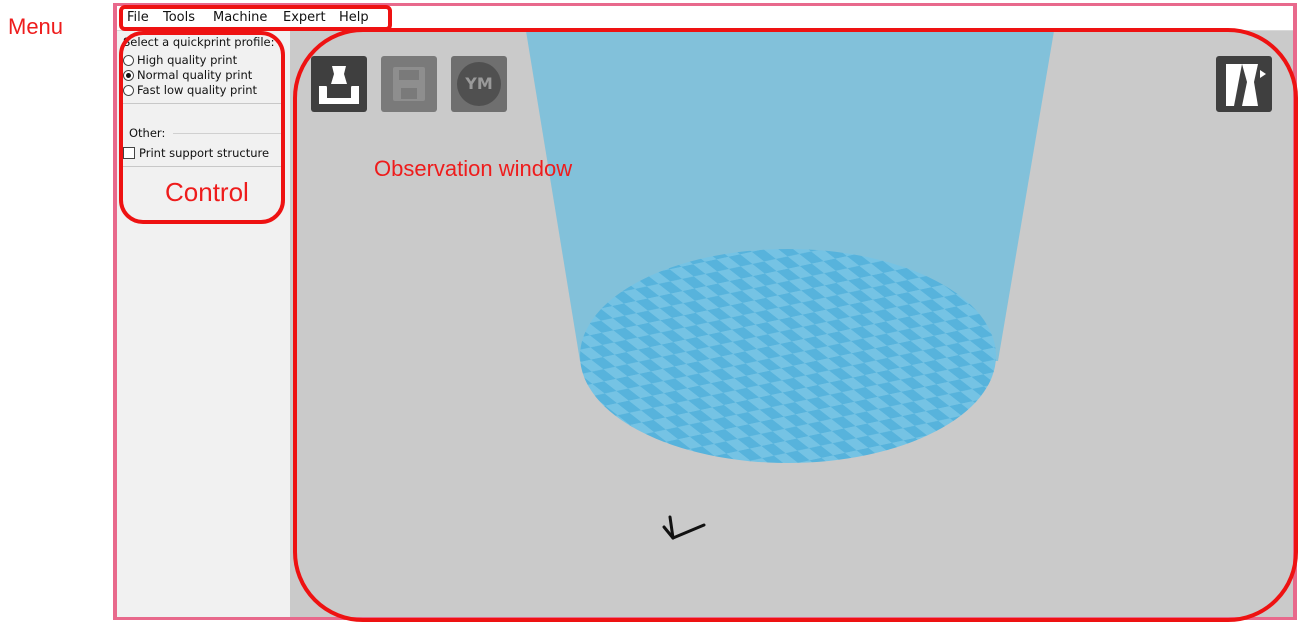  Describe the element at coordinates (197, 90) in the screenshot. I see `profile-fast-low-quality-label: Fast low quality print` at that location.